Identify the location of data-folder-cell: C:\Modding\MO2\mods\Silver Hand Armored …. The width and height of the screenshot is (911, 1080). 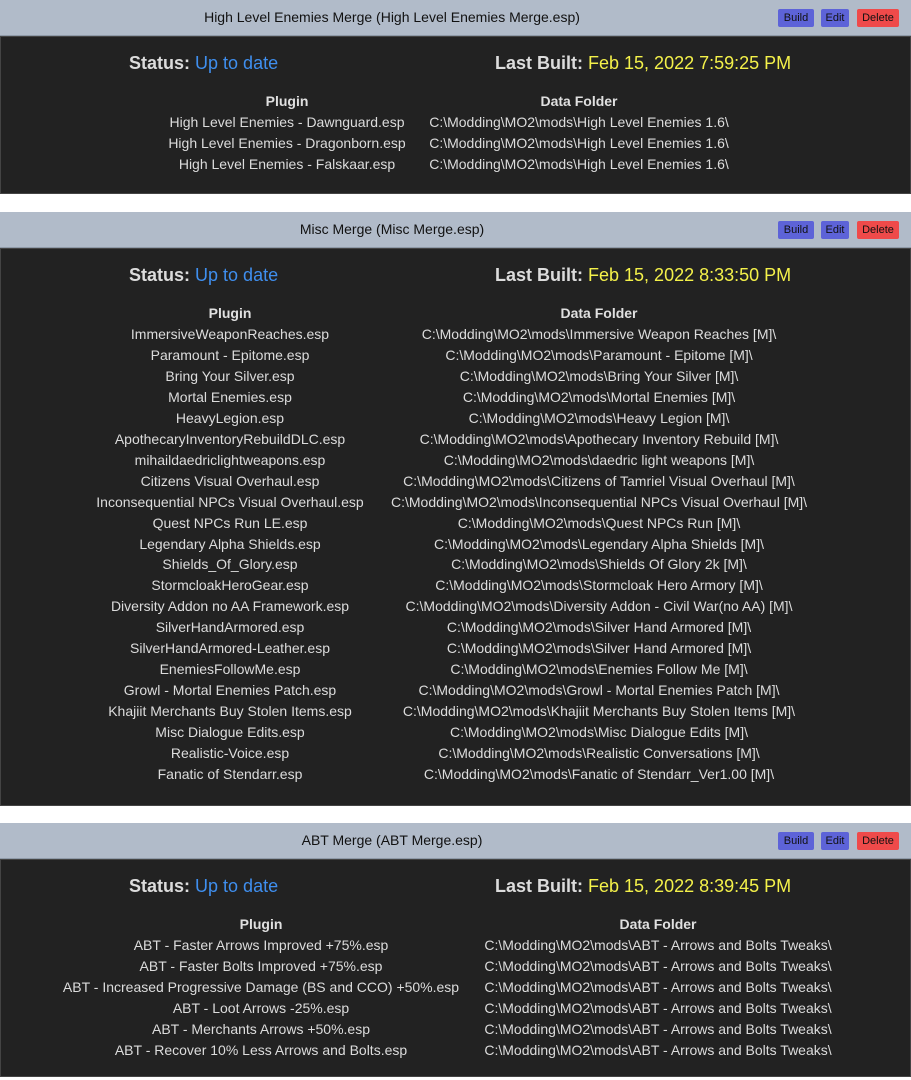
(599, 627).